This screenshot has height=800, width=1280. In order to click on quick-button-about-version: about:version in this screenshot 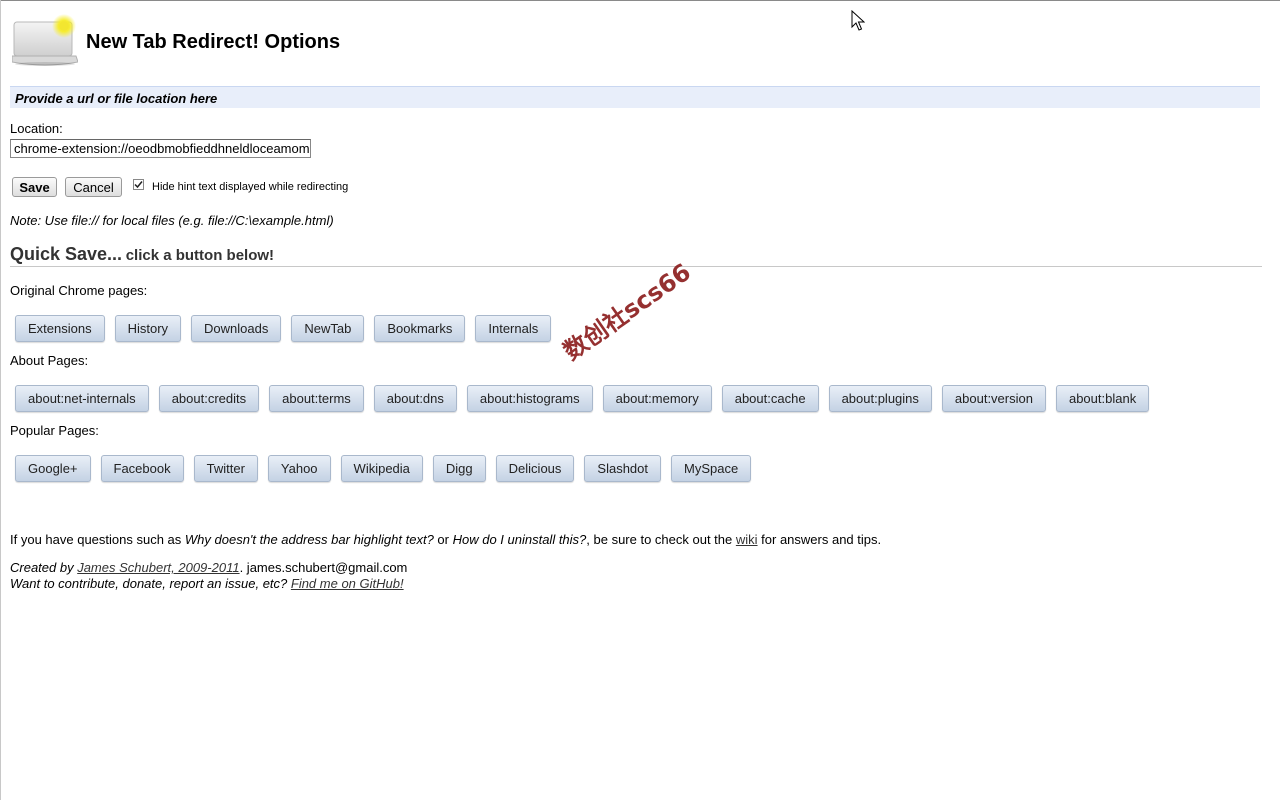, I will do `click(993, 398)`.